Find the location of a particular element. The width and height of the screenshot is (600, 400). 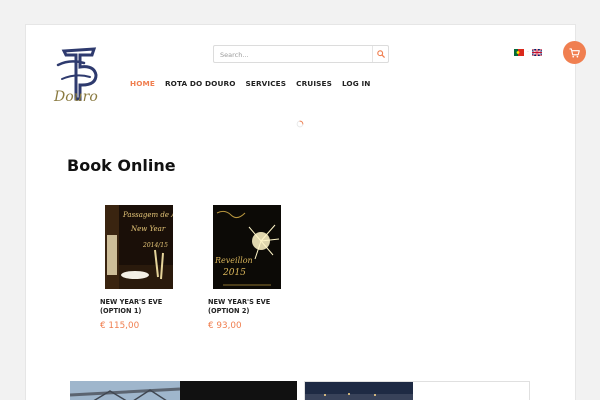

search-icon is located at coordinates (380, 54).